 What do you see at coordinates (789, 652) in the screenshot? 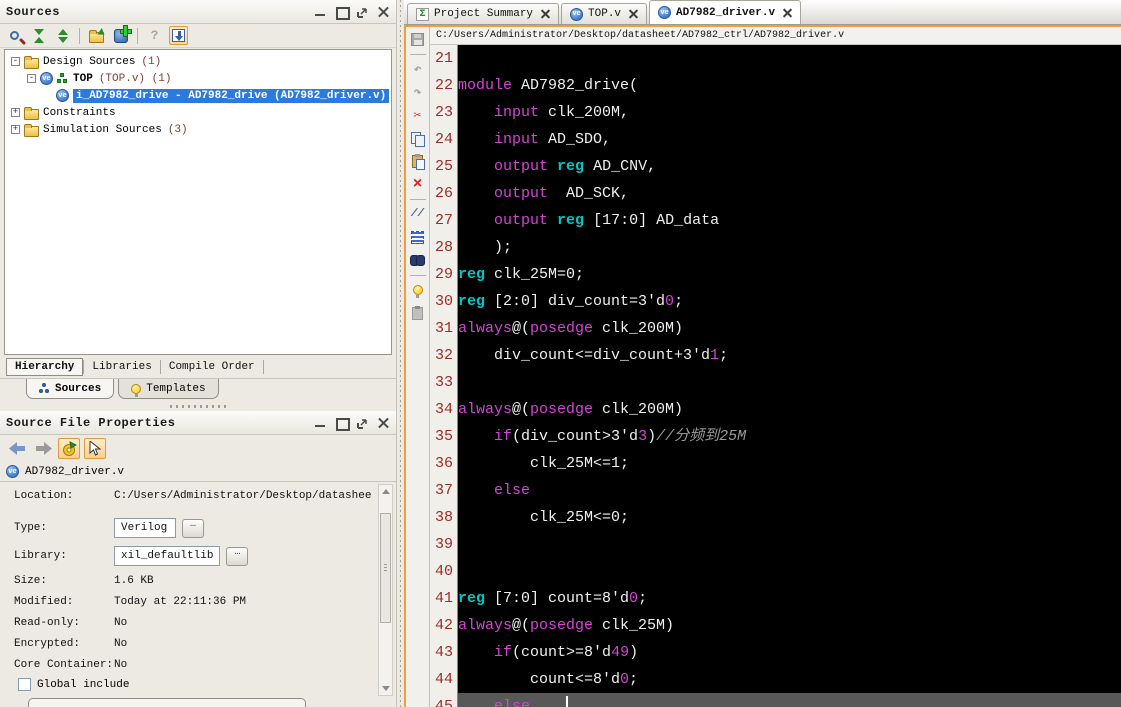
I see `code-line: if(count>=8'd49)` at bounding box center [789, 652].